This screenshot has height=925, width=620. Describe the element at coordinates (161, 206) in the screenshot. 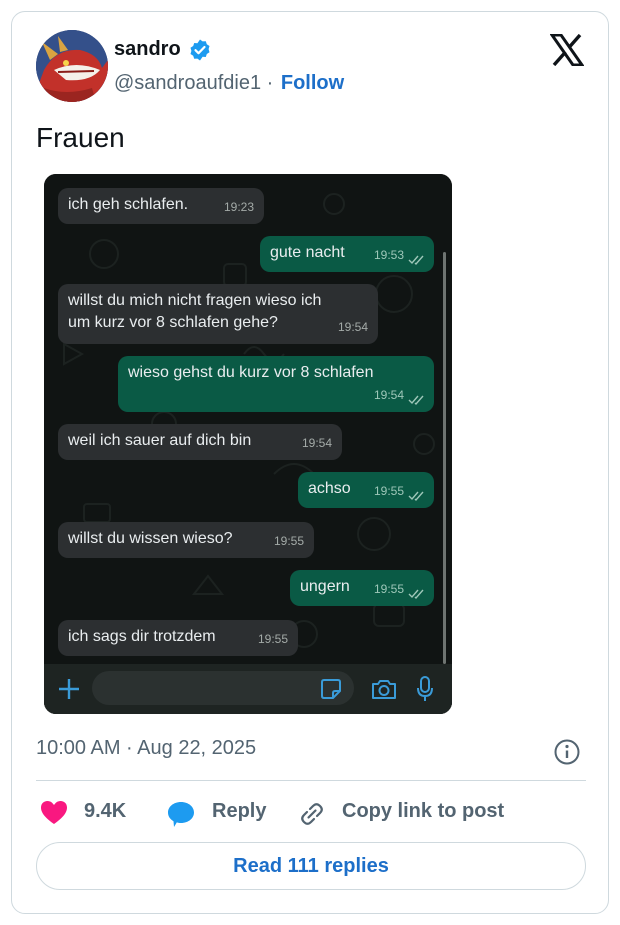

I see `chat-message: ich geh schlafen. 19:23` at that location.